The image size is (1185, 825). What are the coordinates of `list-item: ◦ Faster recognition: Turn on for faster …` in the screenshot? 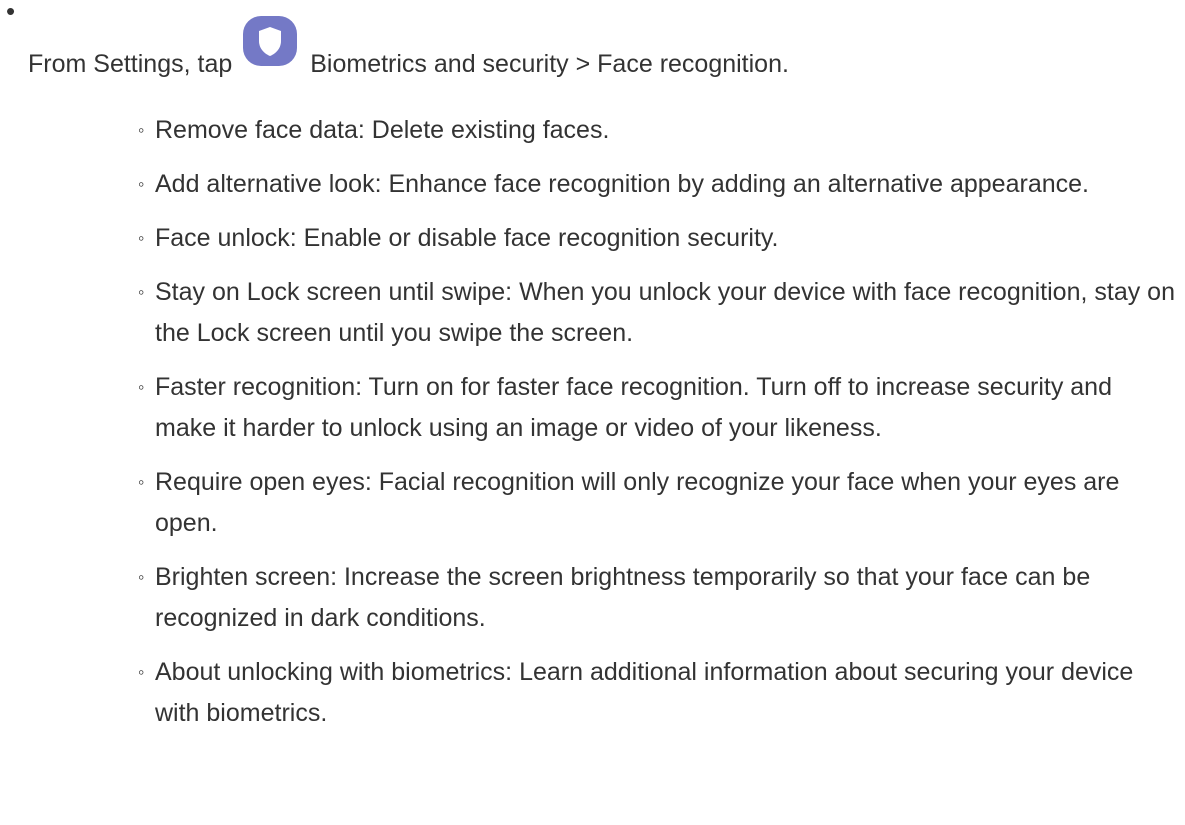 It's located at (653, 408).